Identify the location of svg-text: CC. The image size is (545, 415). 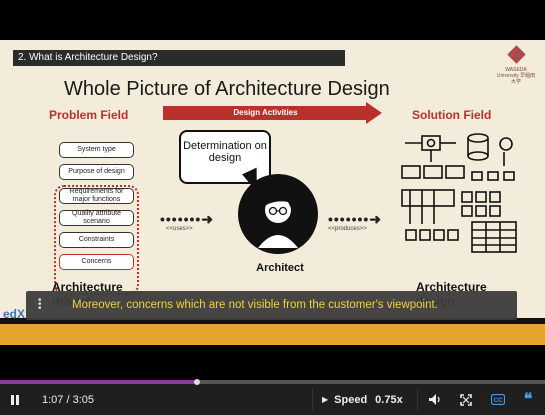
(498, 401).